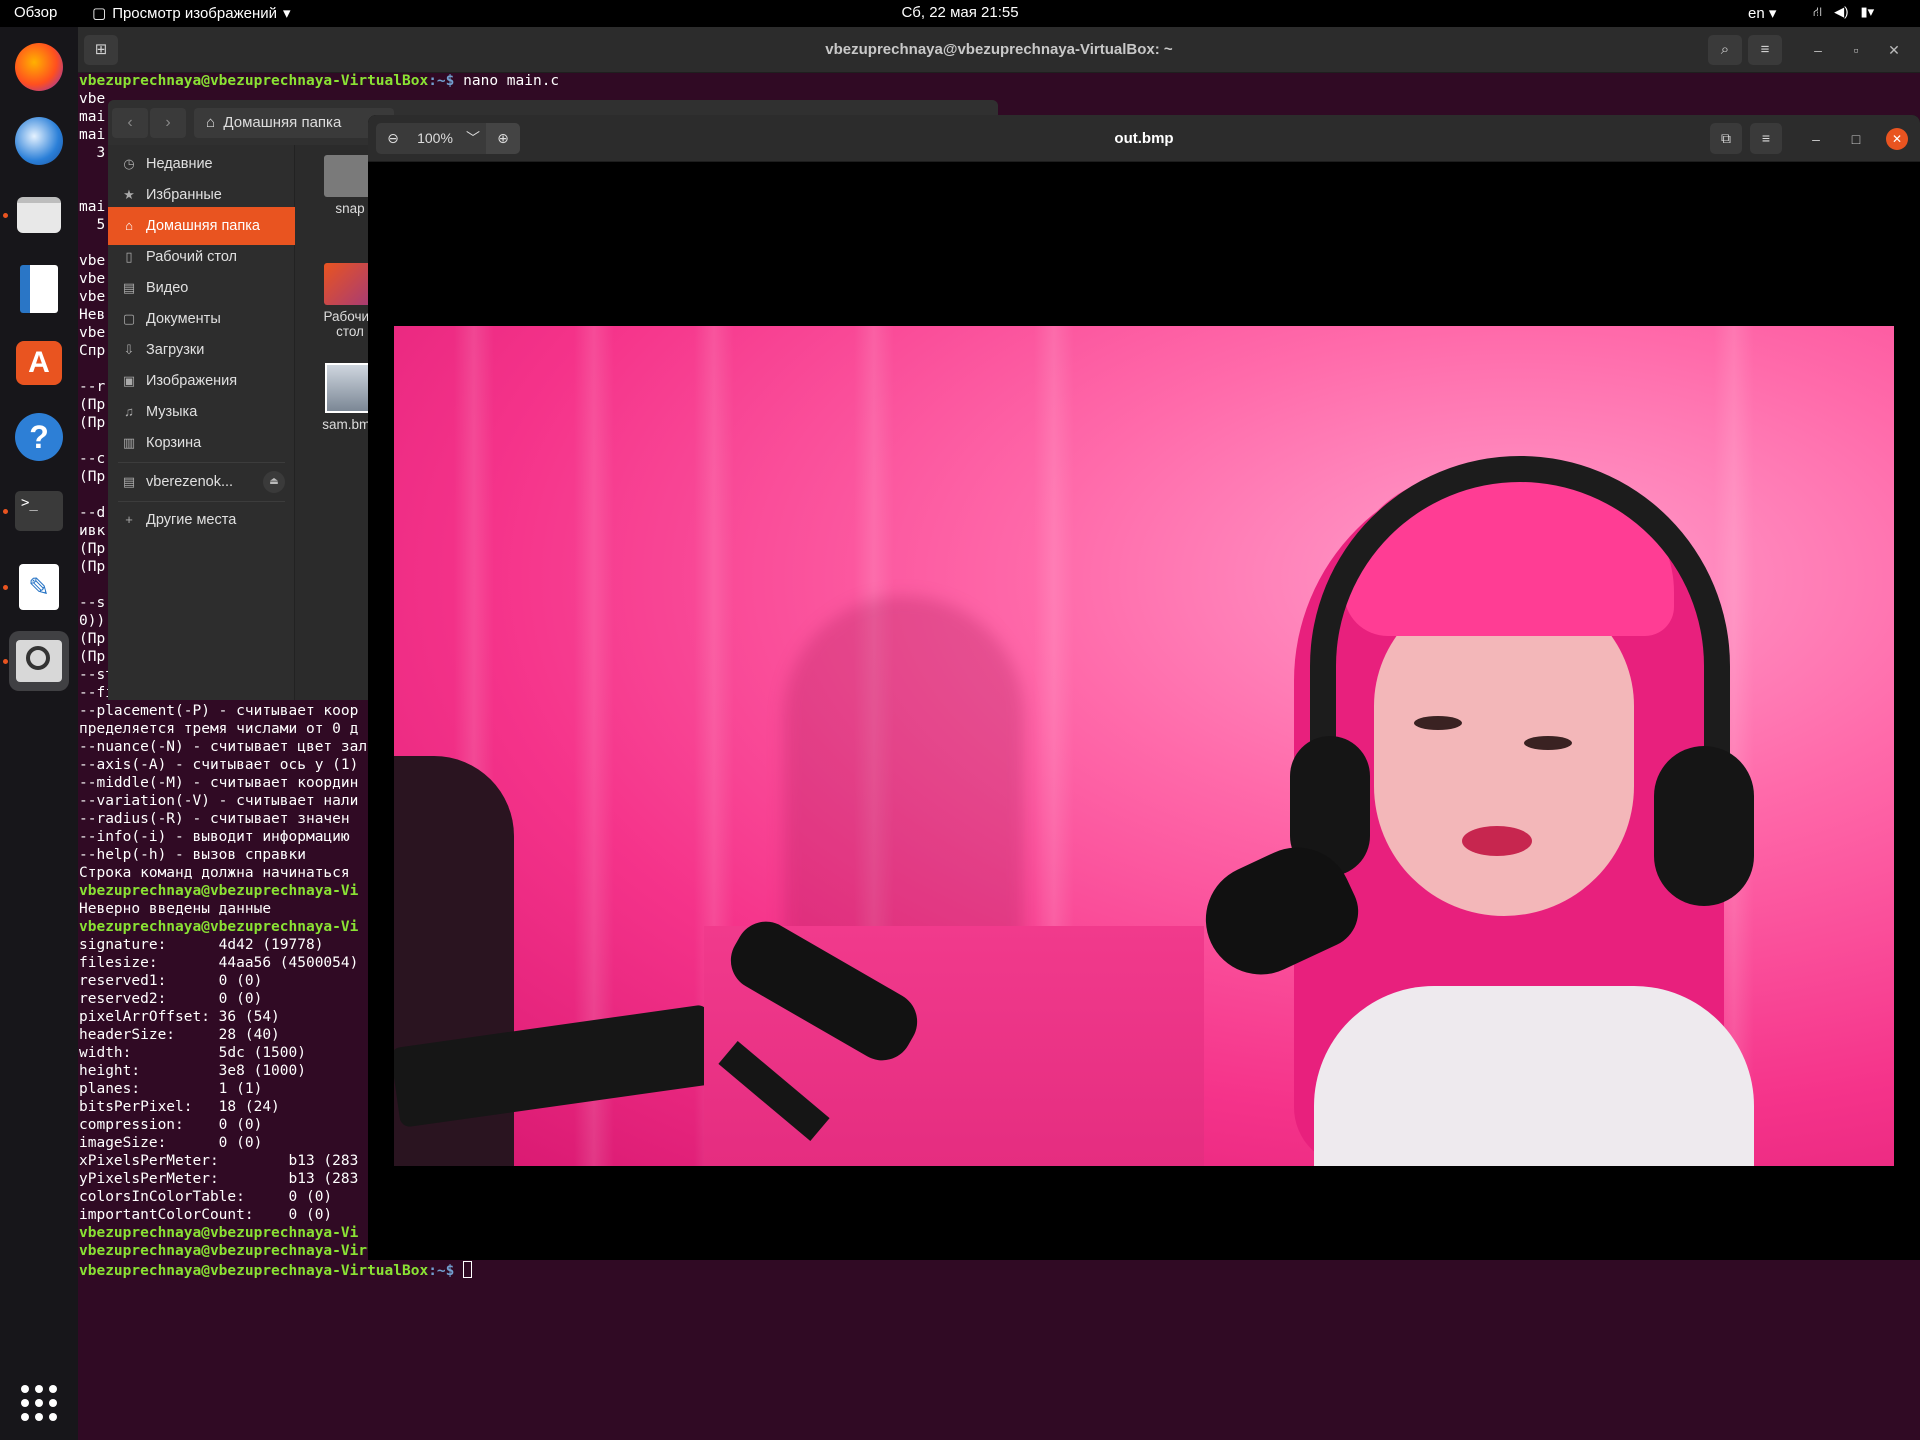  I want to click on output-text: 3, so click(92, 153).